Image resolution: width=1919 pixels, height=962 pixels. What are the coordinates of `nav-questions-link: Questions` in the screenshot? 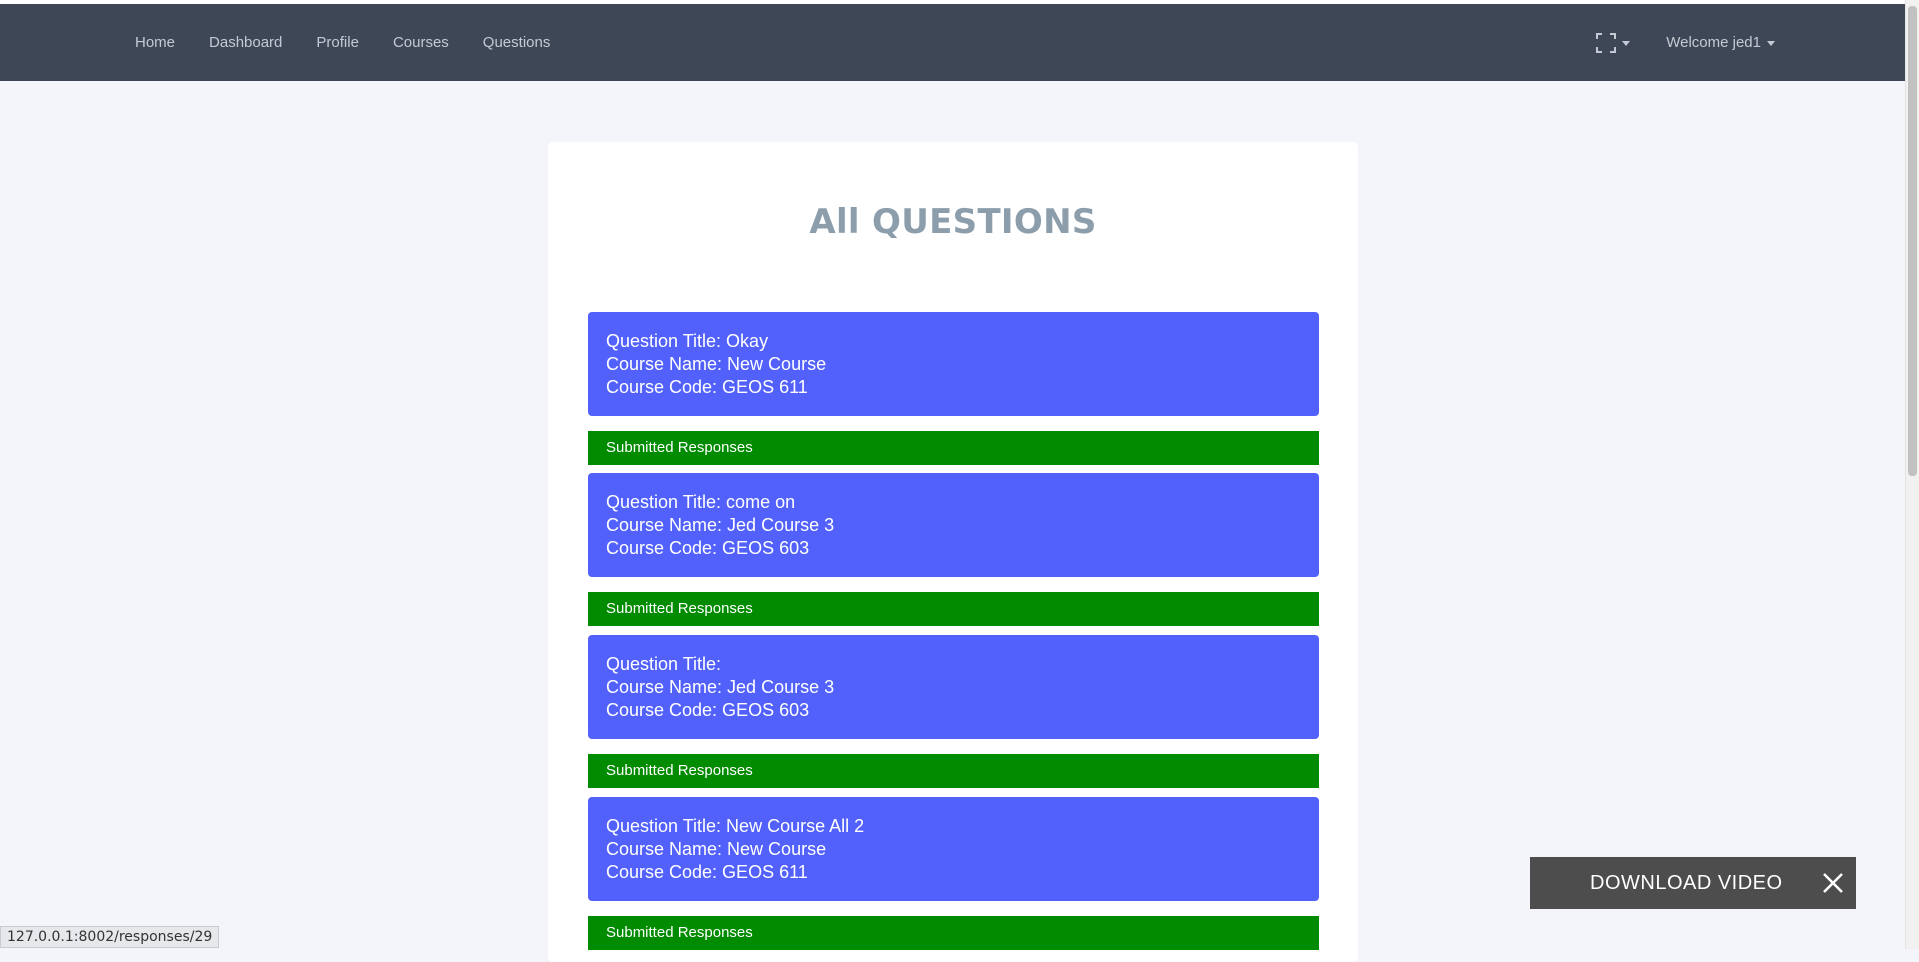 It's located at (517, 42).